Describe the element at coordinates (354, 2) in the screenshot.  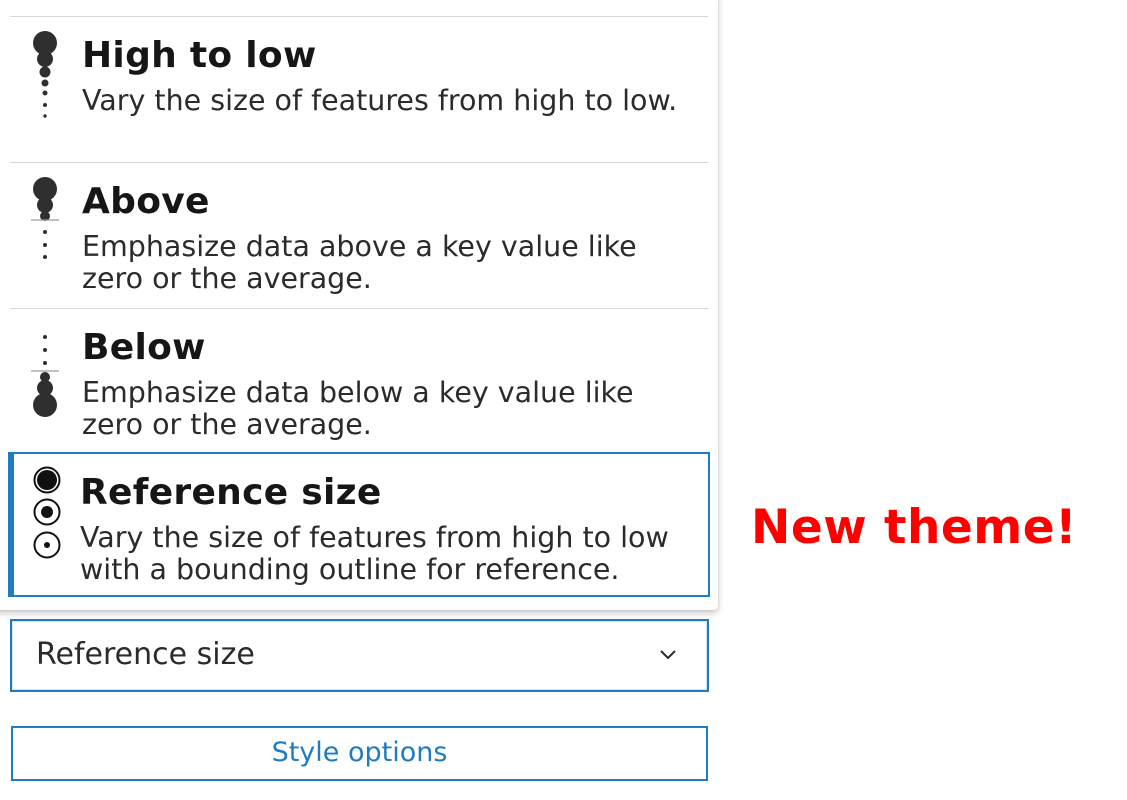
I see `panel-top-strip` at that location.